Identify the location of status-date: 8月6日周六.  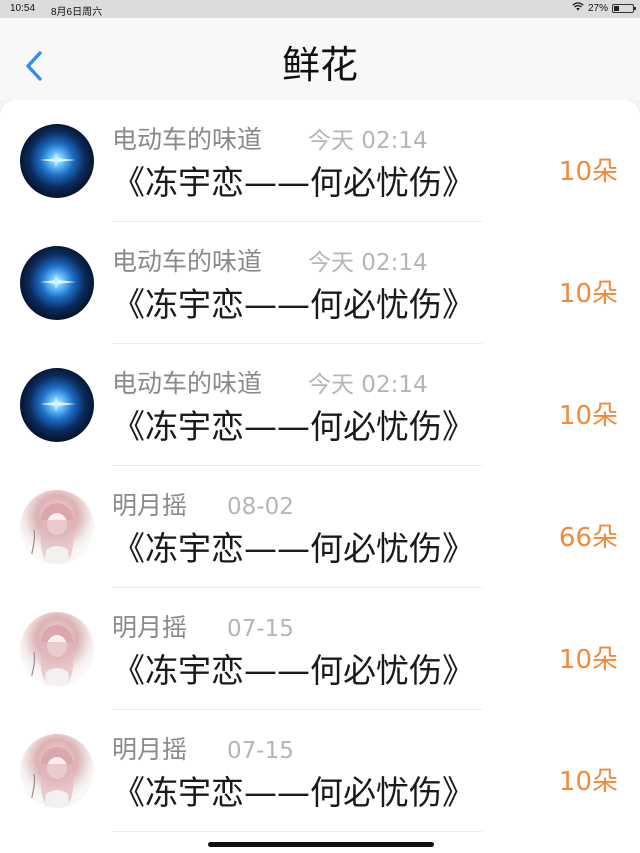
(77, 12).